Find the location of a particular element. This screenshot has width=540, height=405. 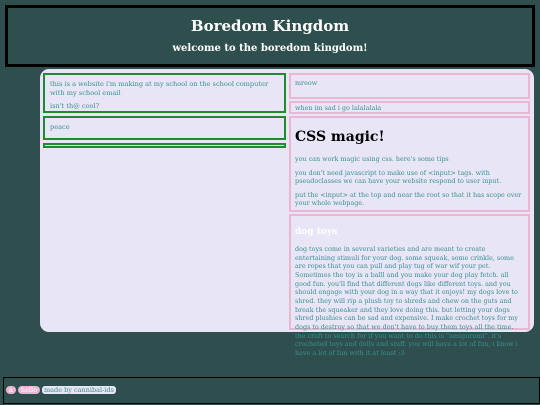

intro-question: isn't th@ cool? is located at coordinates (75, 105).